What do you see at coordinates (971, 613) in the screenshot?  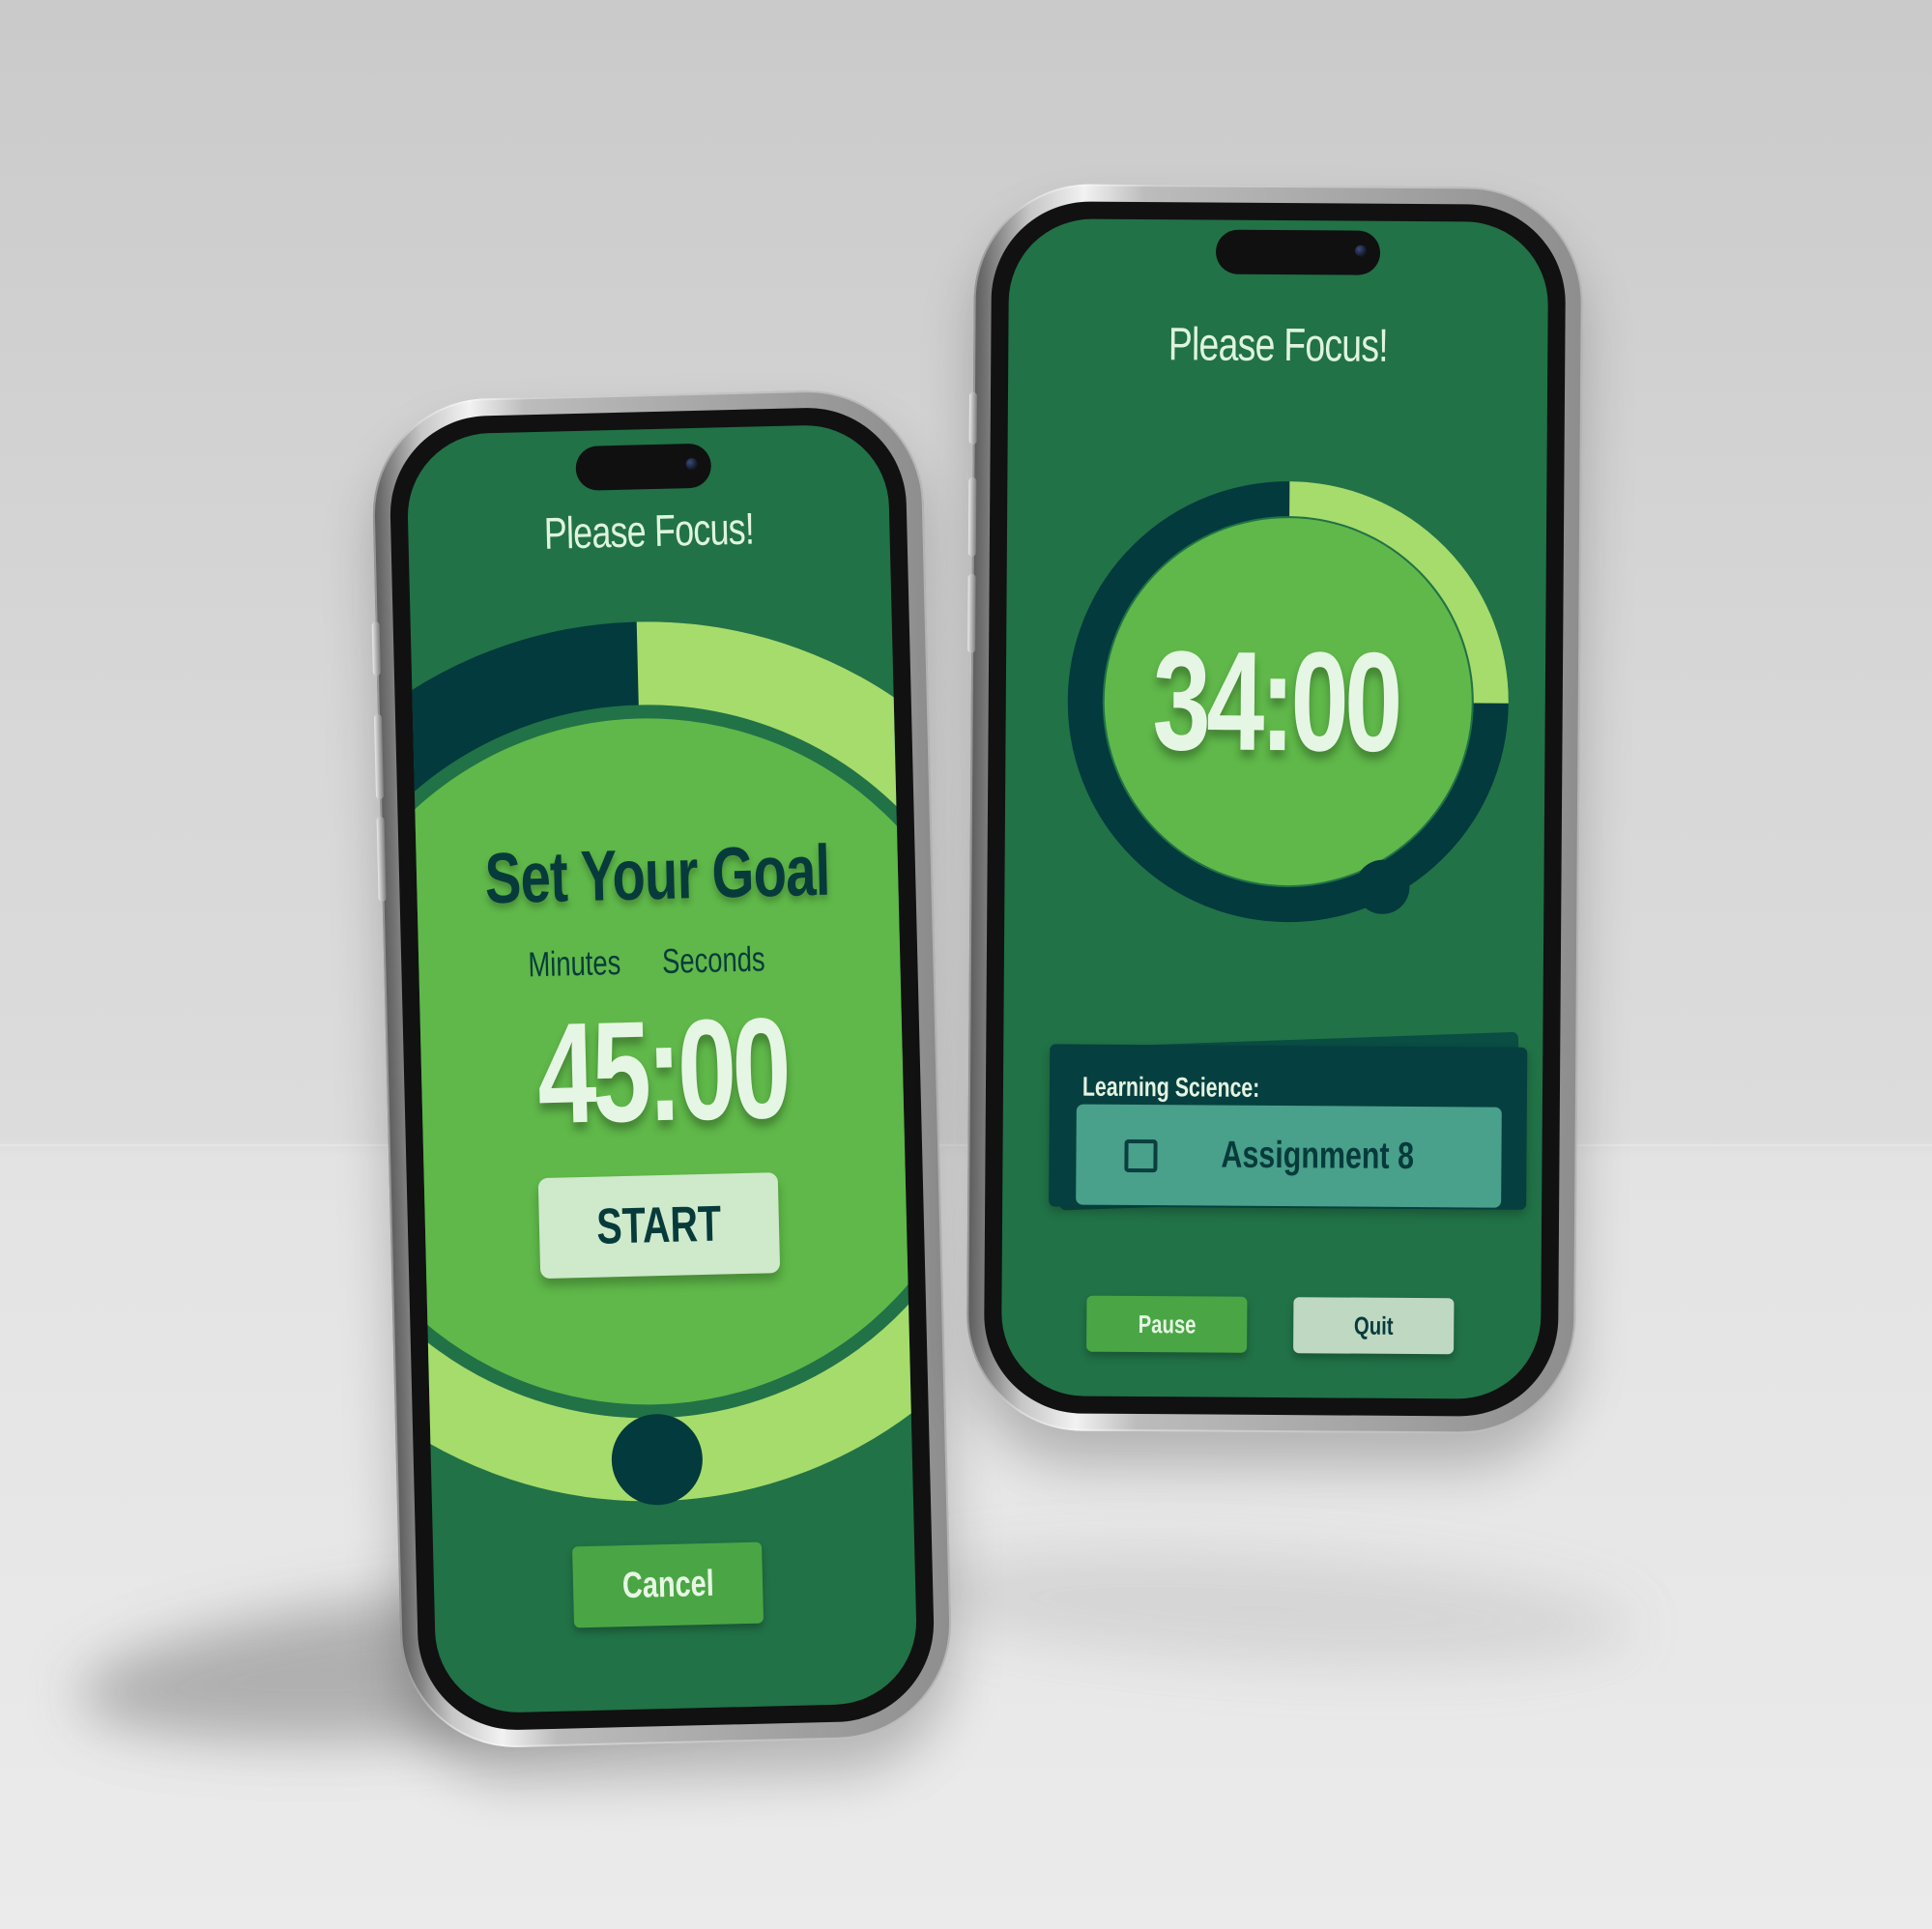 I see `right-phone-volume-down-button` at bounding box center [971, 613].